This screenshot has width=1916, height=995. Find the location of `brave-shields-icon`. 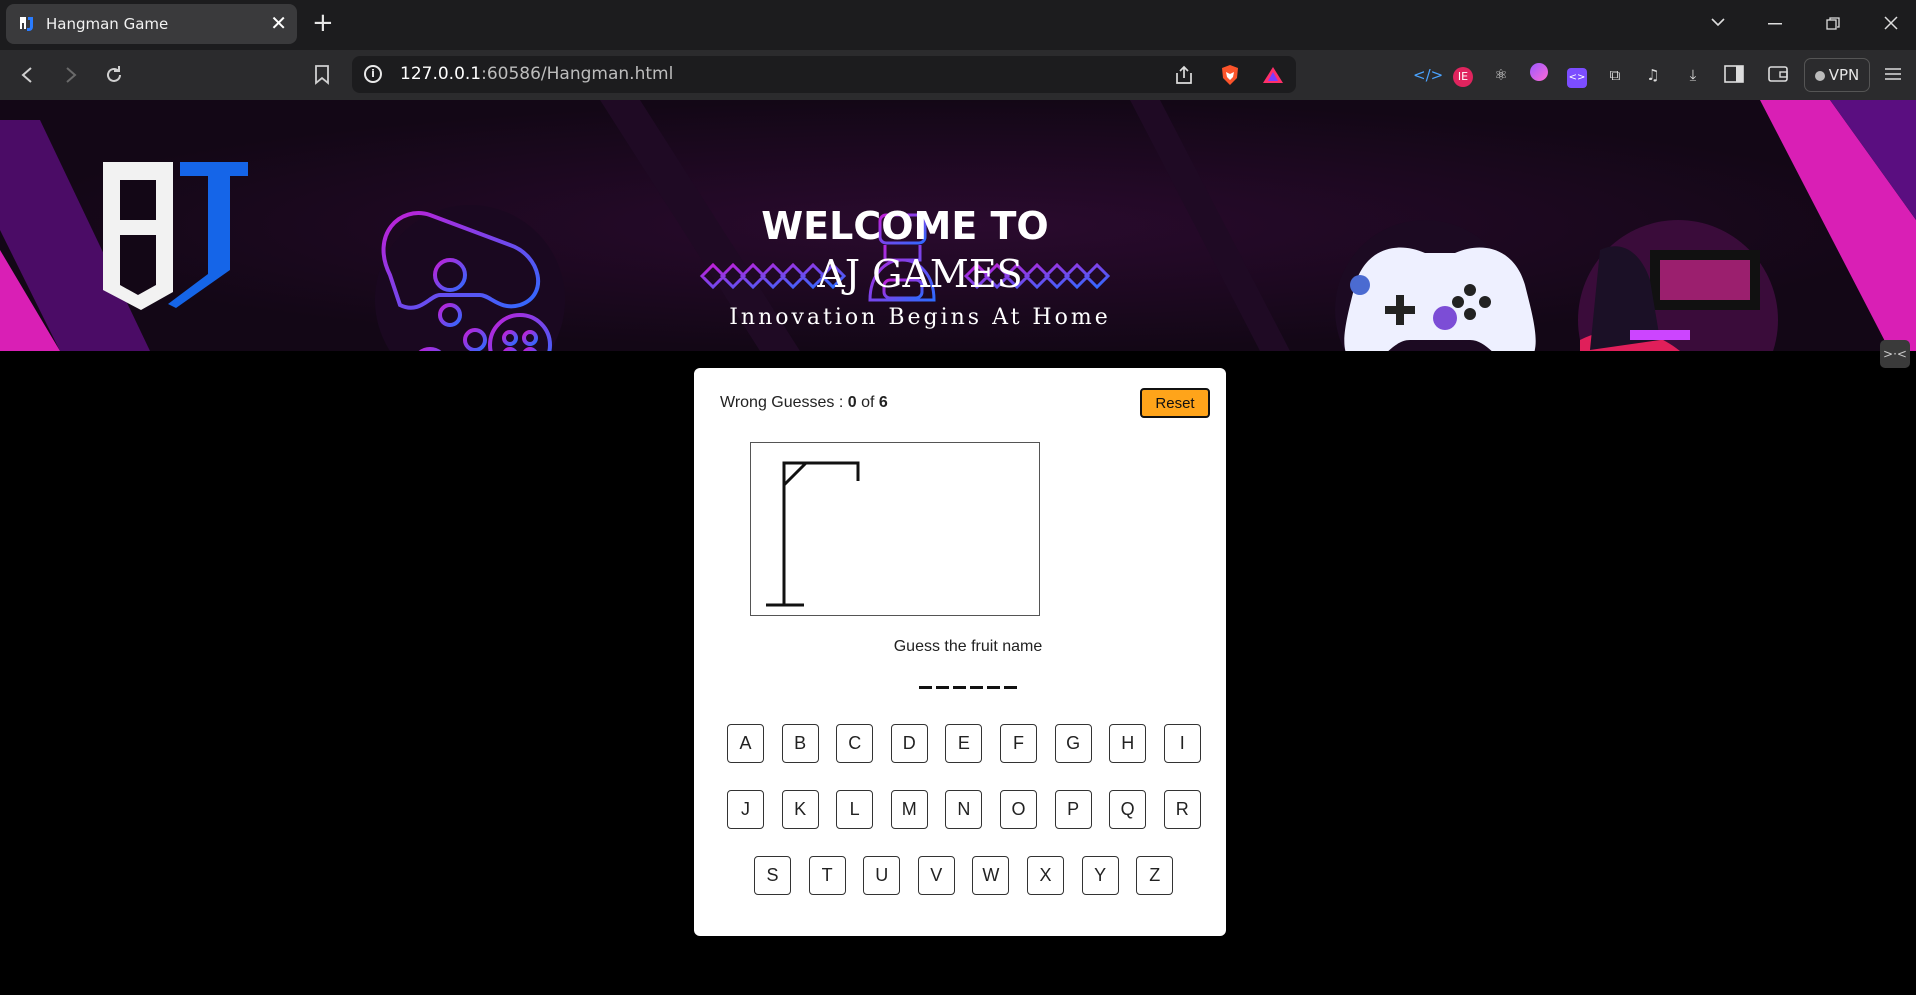

brave-shields-icon is located at coordinates (1230, 75).